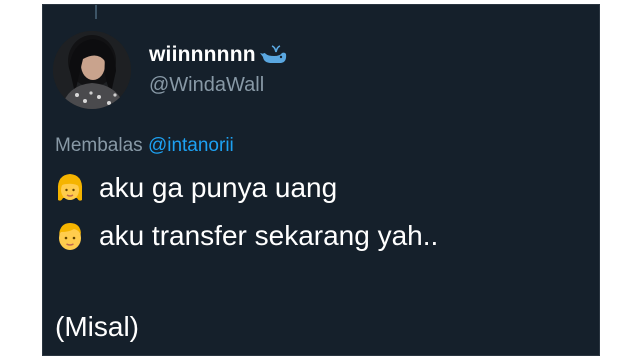  I want to click on display-name: wiinnnnnn, so click(202, 55).